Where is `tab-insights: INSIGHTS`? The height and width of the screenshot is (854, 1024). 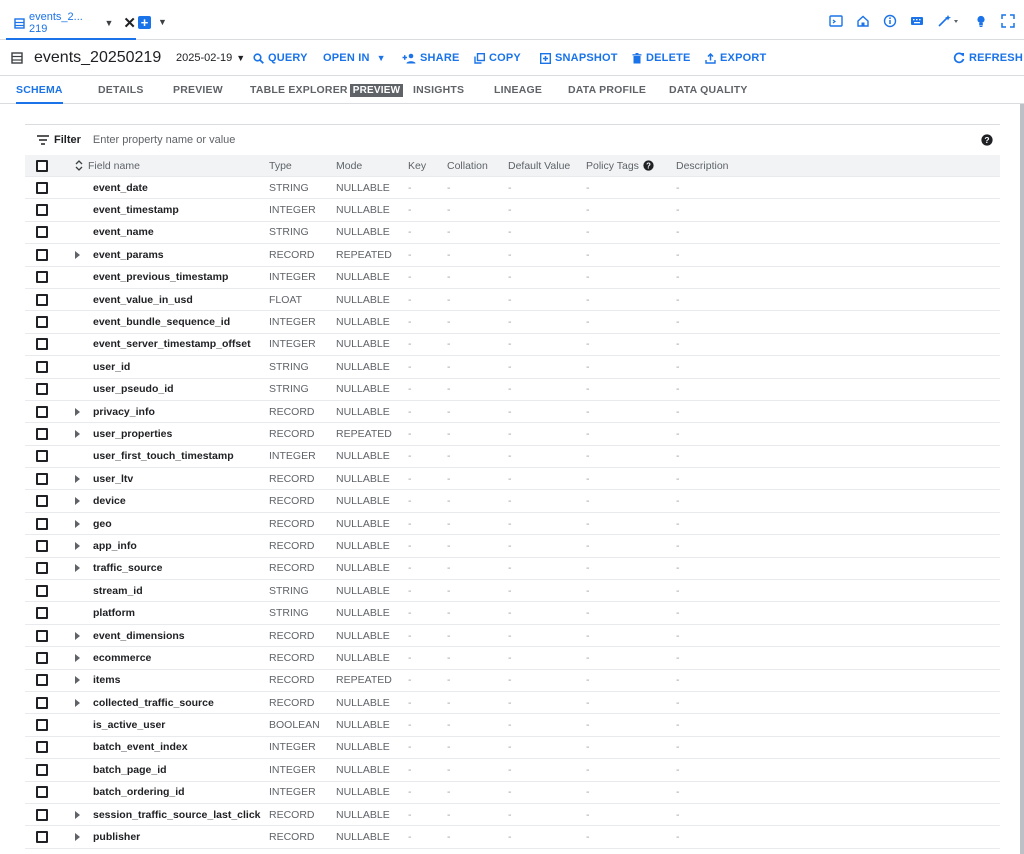 tab-insights: INSIGHTS is located at coordinates (438, 90).